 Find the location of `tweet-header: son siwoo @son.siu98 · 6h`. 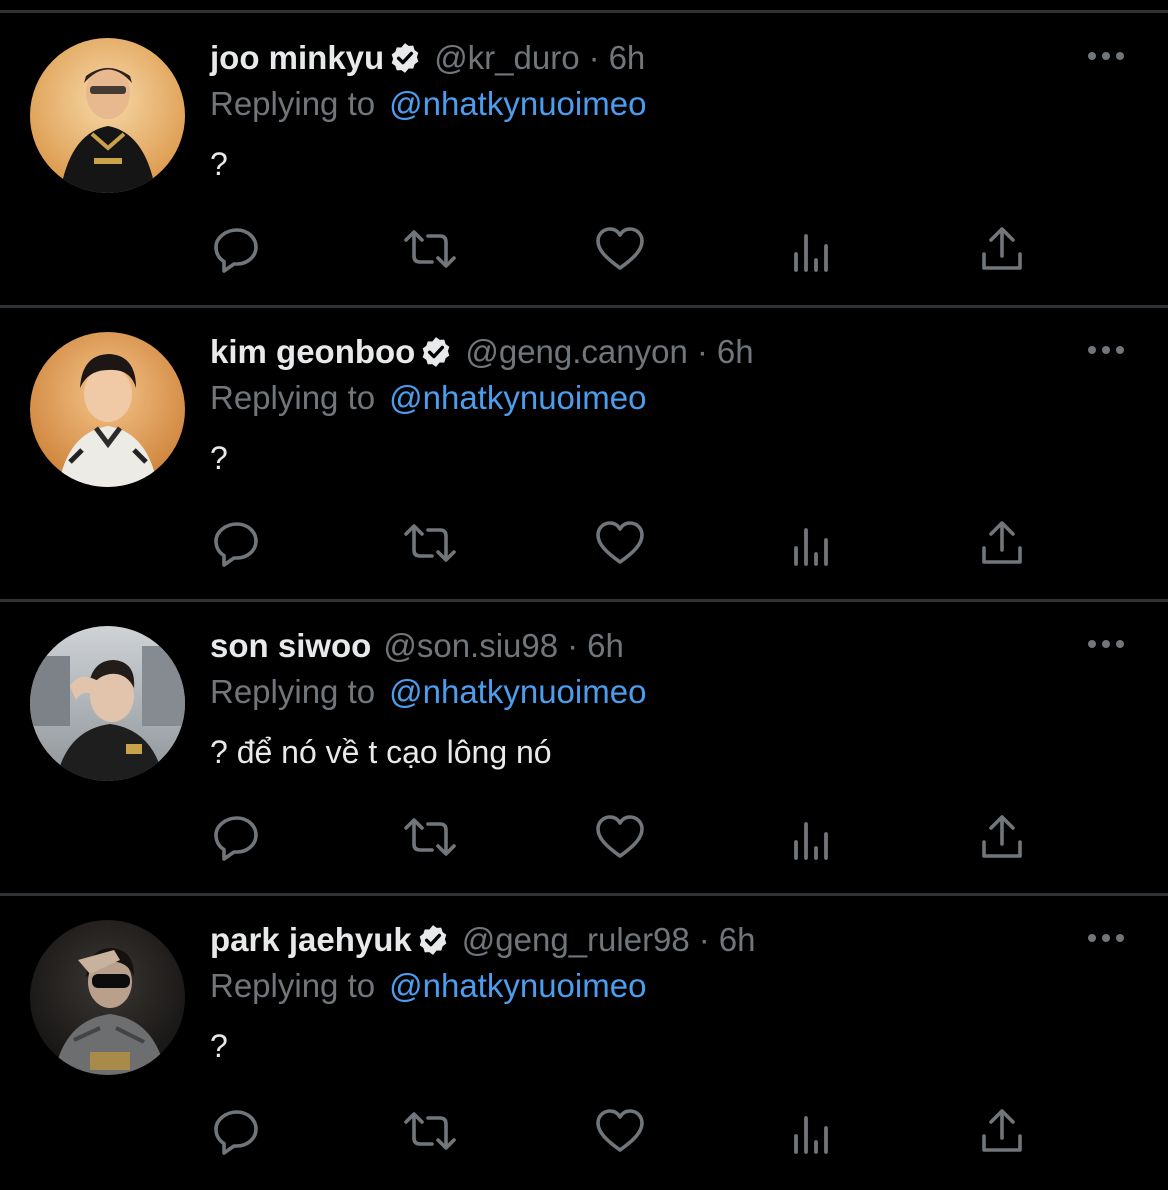

tweet-header: son siwoo @son.siu98 · 6h is located at coordinates (417, 646).